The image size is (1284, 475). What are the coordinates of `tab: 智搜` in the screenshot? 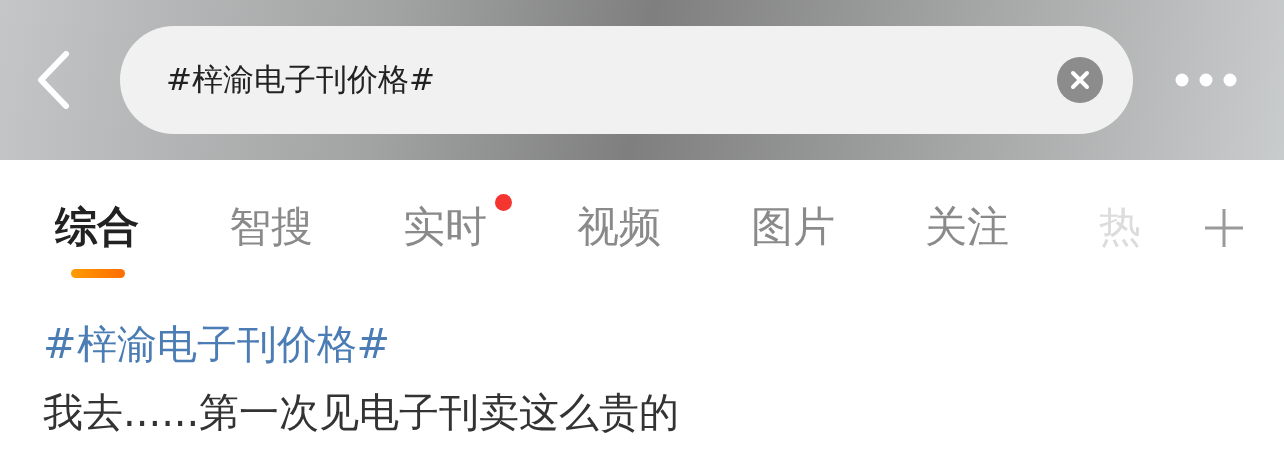 It's located at (271, 226).